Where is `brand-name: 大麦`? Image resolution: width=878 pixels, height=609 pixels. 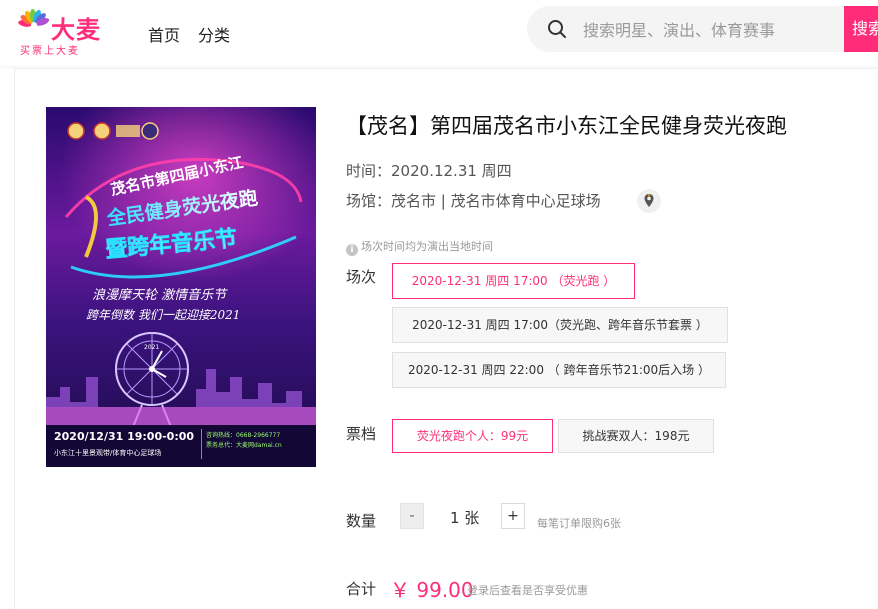
brand-name: 大麦 is located at coordinates (76, 30).